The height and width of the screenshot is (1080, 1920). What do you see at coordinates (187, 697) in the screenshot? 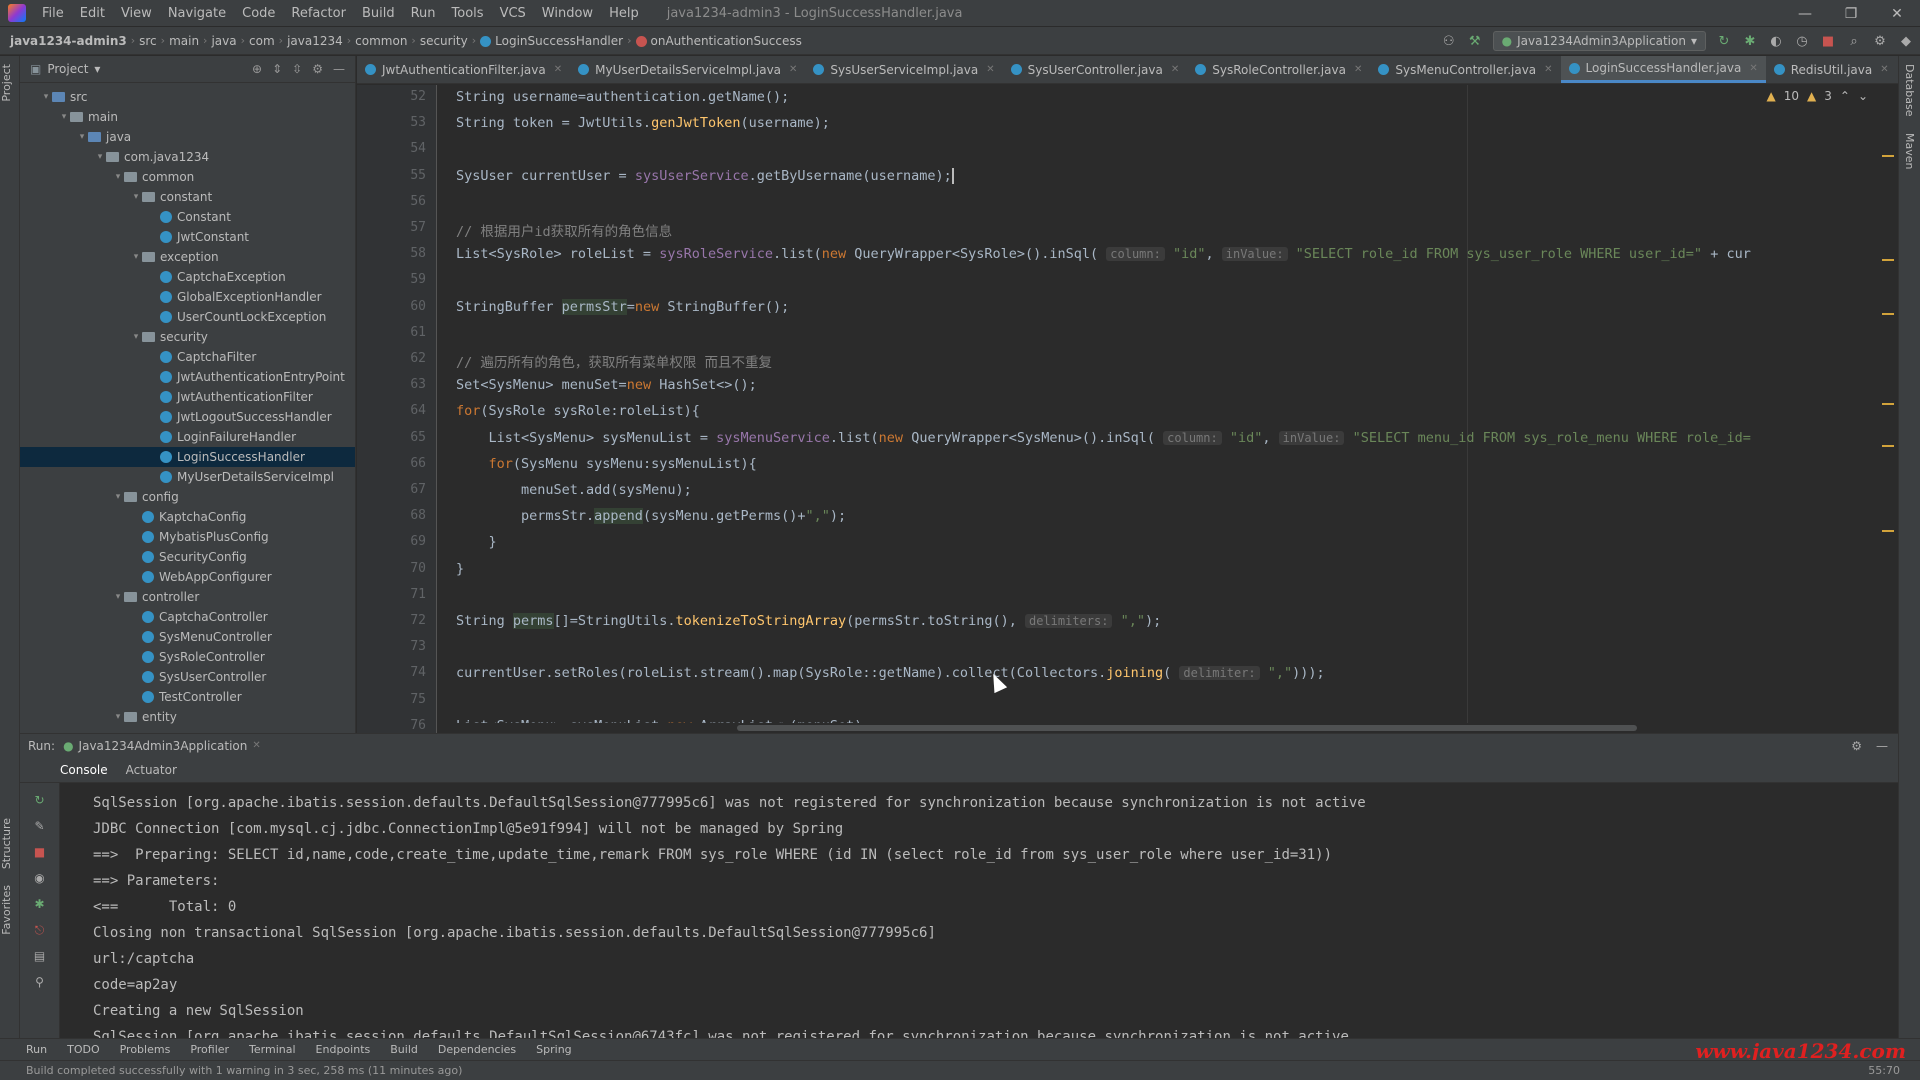
I see `tree-file-item: TestController` at bounding box center [187, 697].